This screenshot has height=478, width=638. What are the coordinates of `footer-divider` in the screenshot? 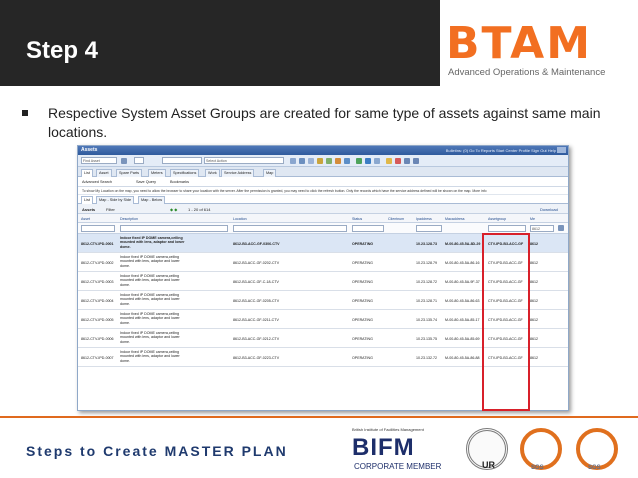 It's located at (319, 417).